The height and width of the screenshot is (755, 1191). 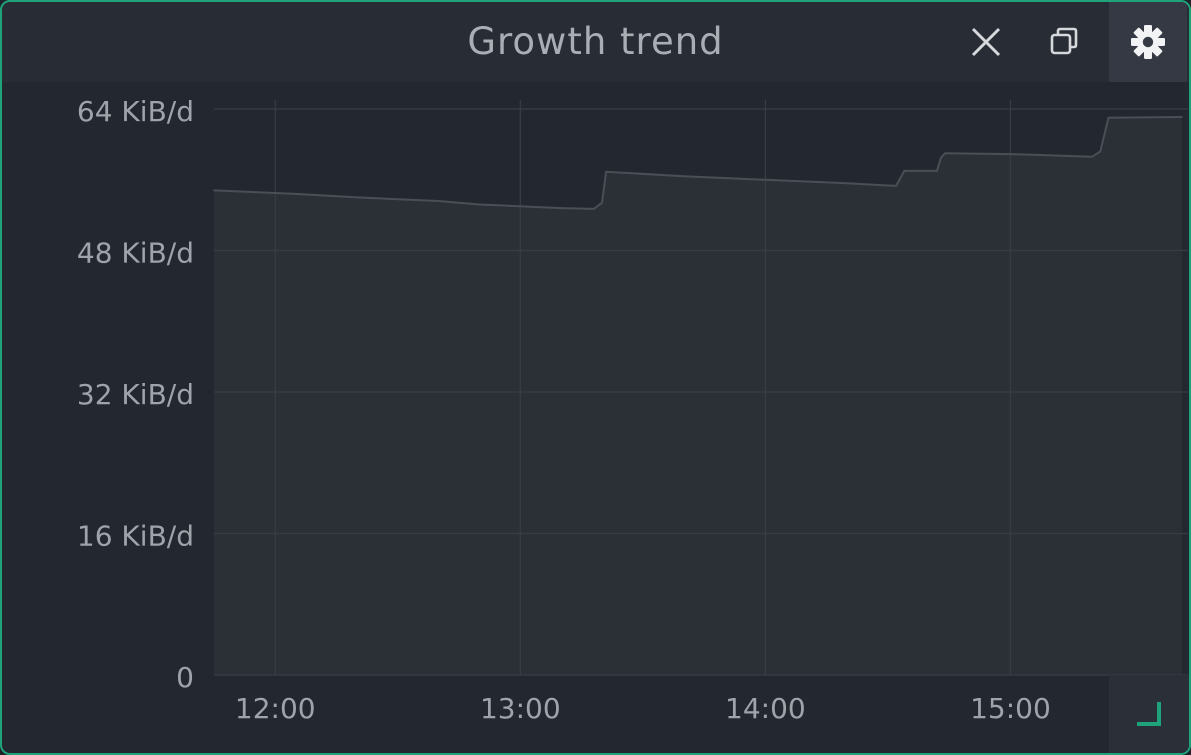 What do you see at coordinates (135, 536) in the screenshot?
I see `y-tick-label: 16 KiB/d` at bounding box center [135, 536].